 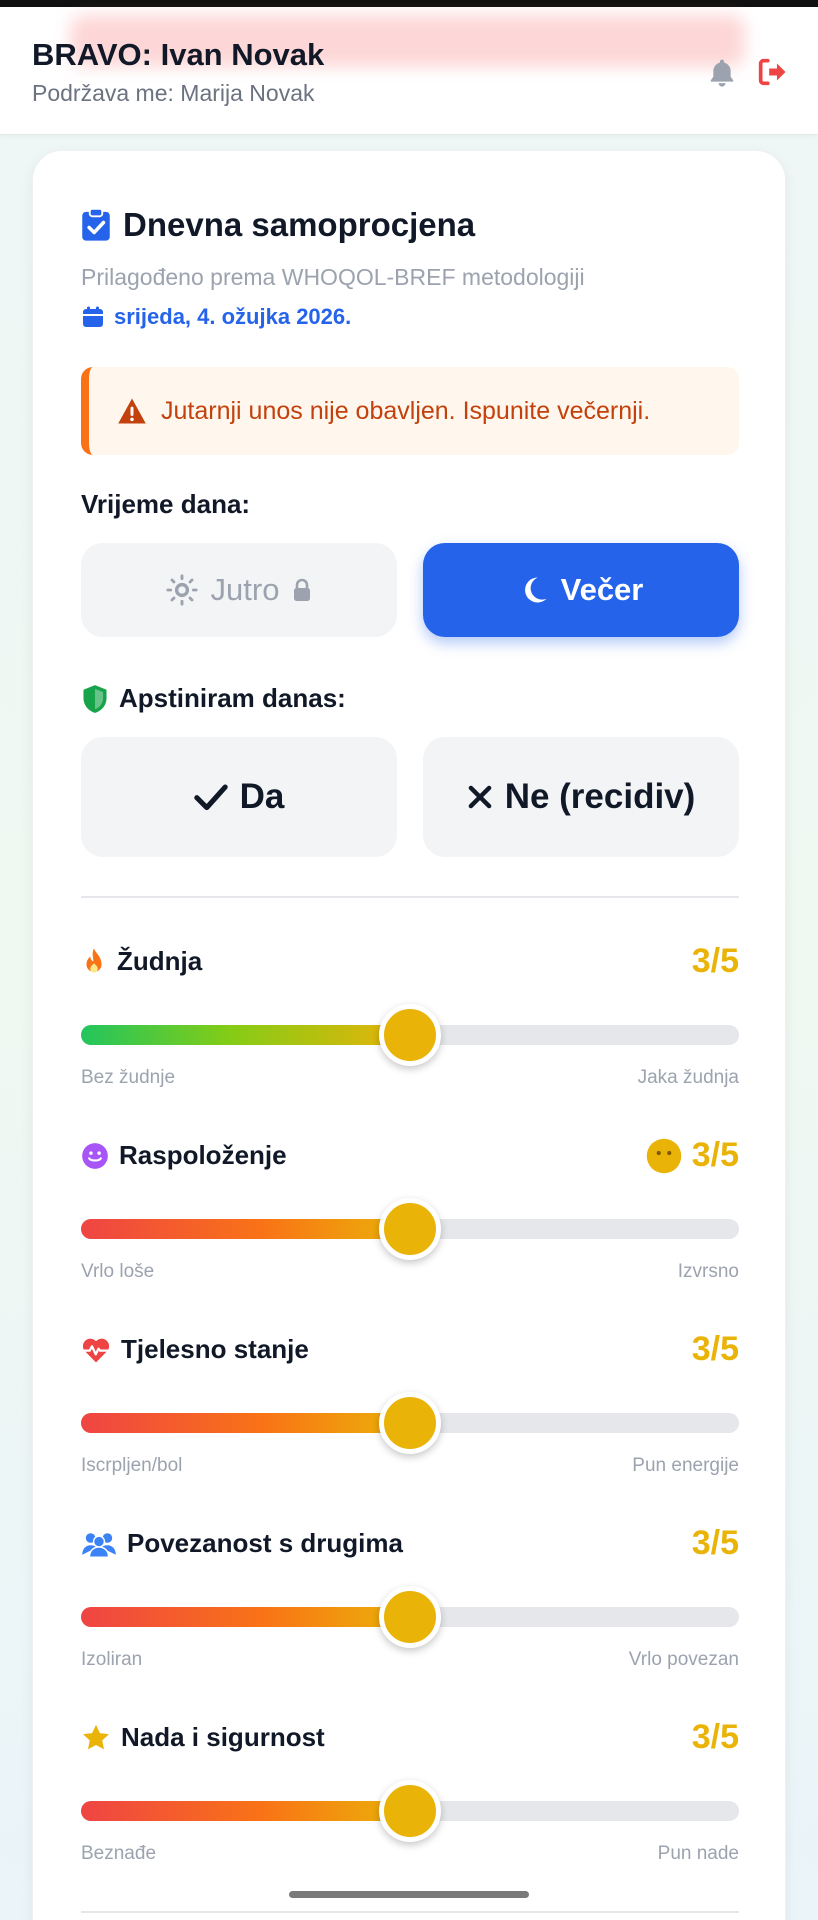 What do you see at coordinates (166, 504) in the screenshot?
I see `time-of-day-label: Vrijeme dana:` at bounding box center [166, 504].